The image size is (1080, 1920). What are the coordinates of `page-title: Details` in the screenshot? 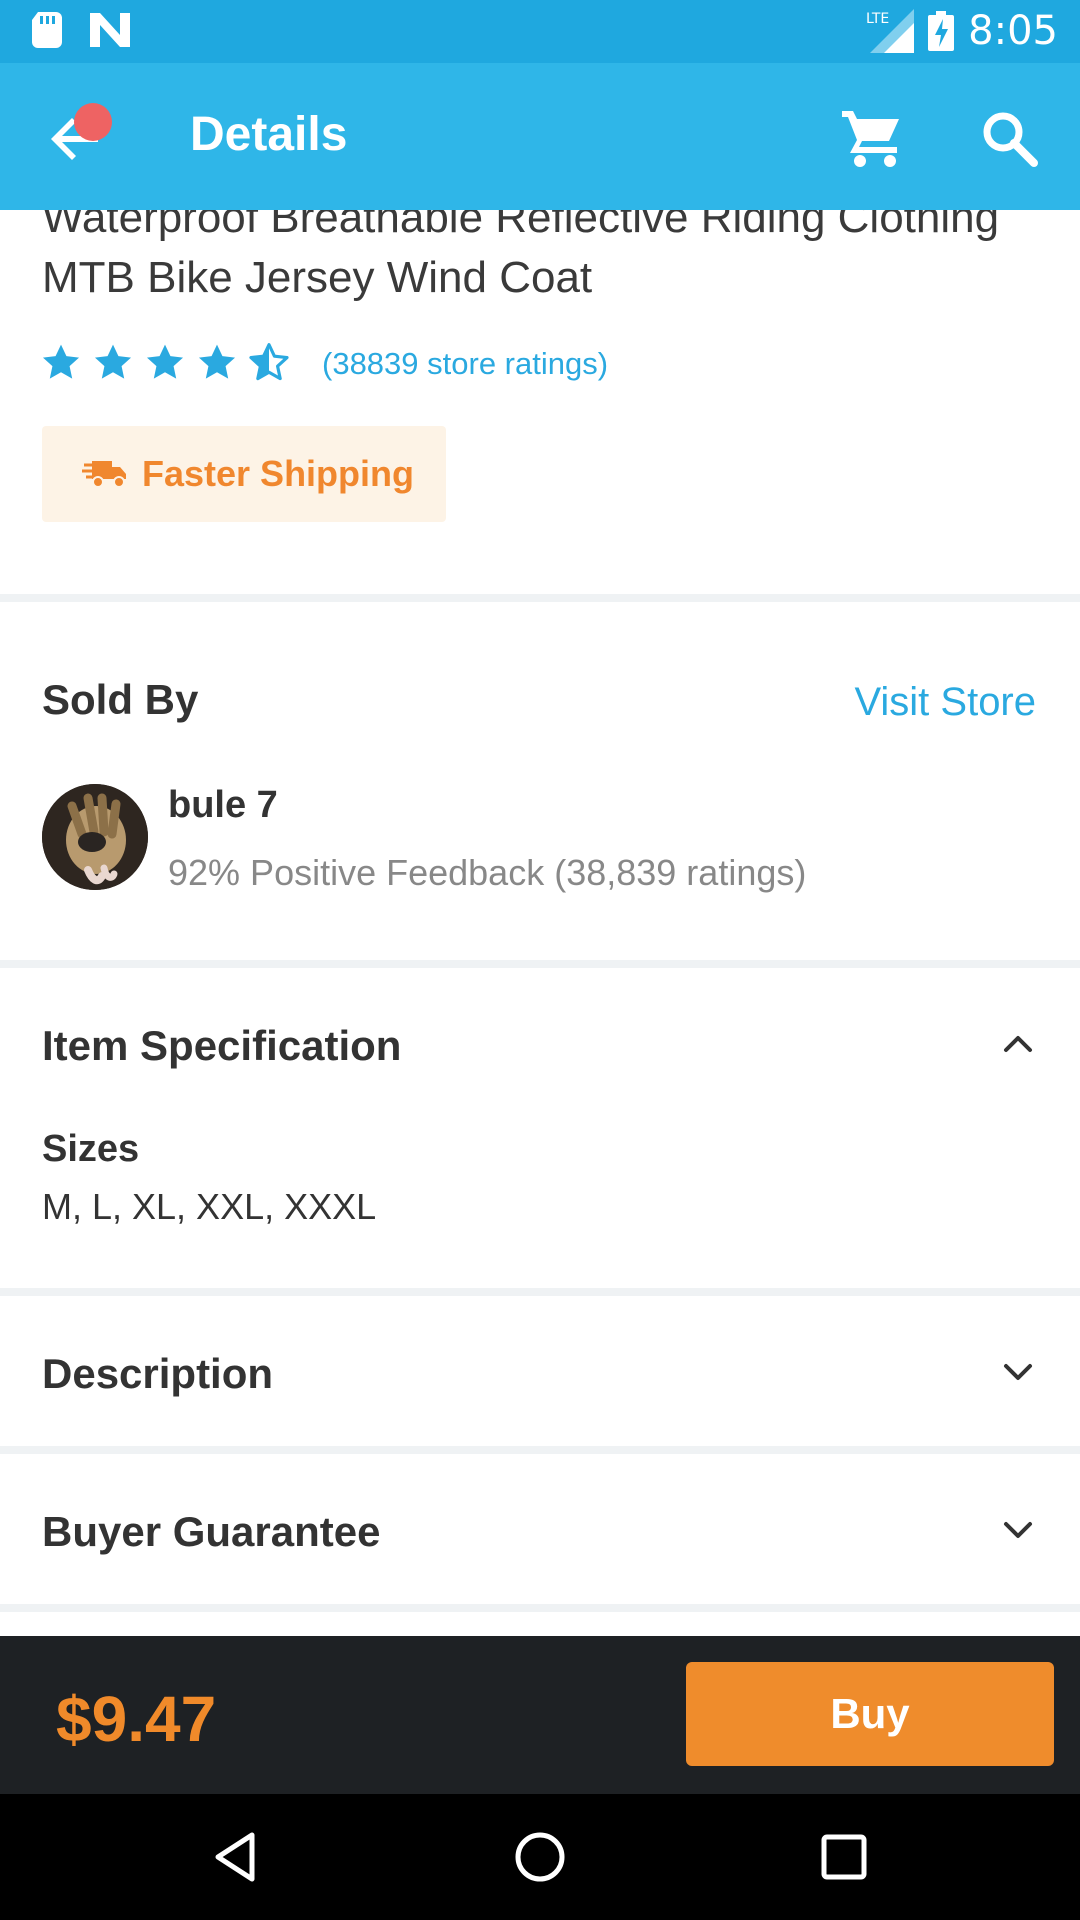 It's located at (269, 134).